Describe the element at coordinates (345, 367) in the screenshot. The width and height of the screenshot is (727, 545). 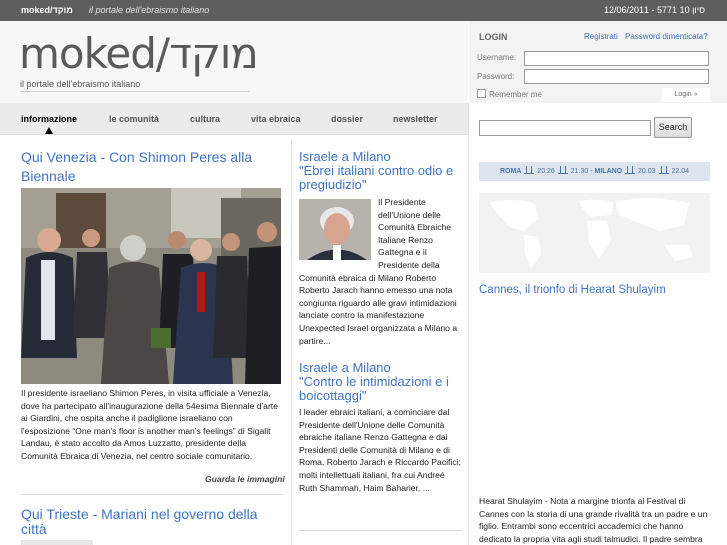
I see `article2-title-line1: Israele a Milano` at that location.